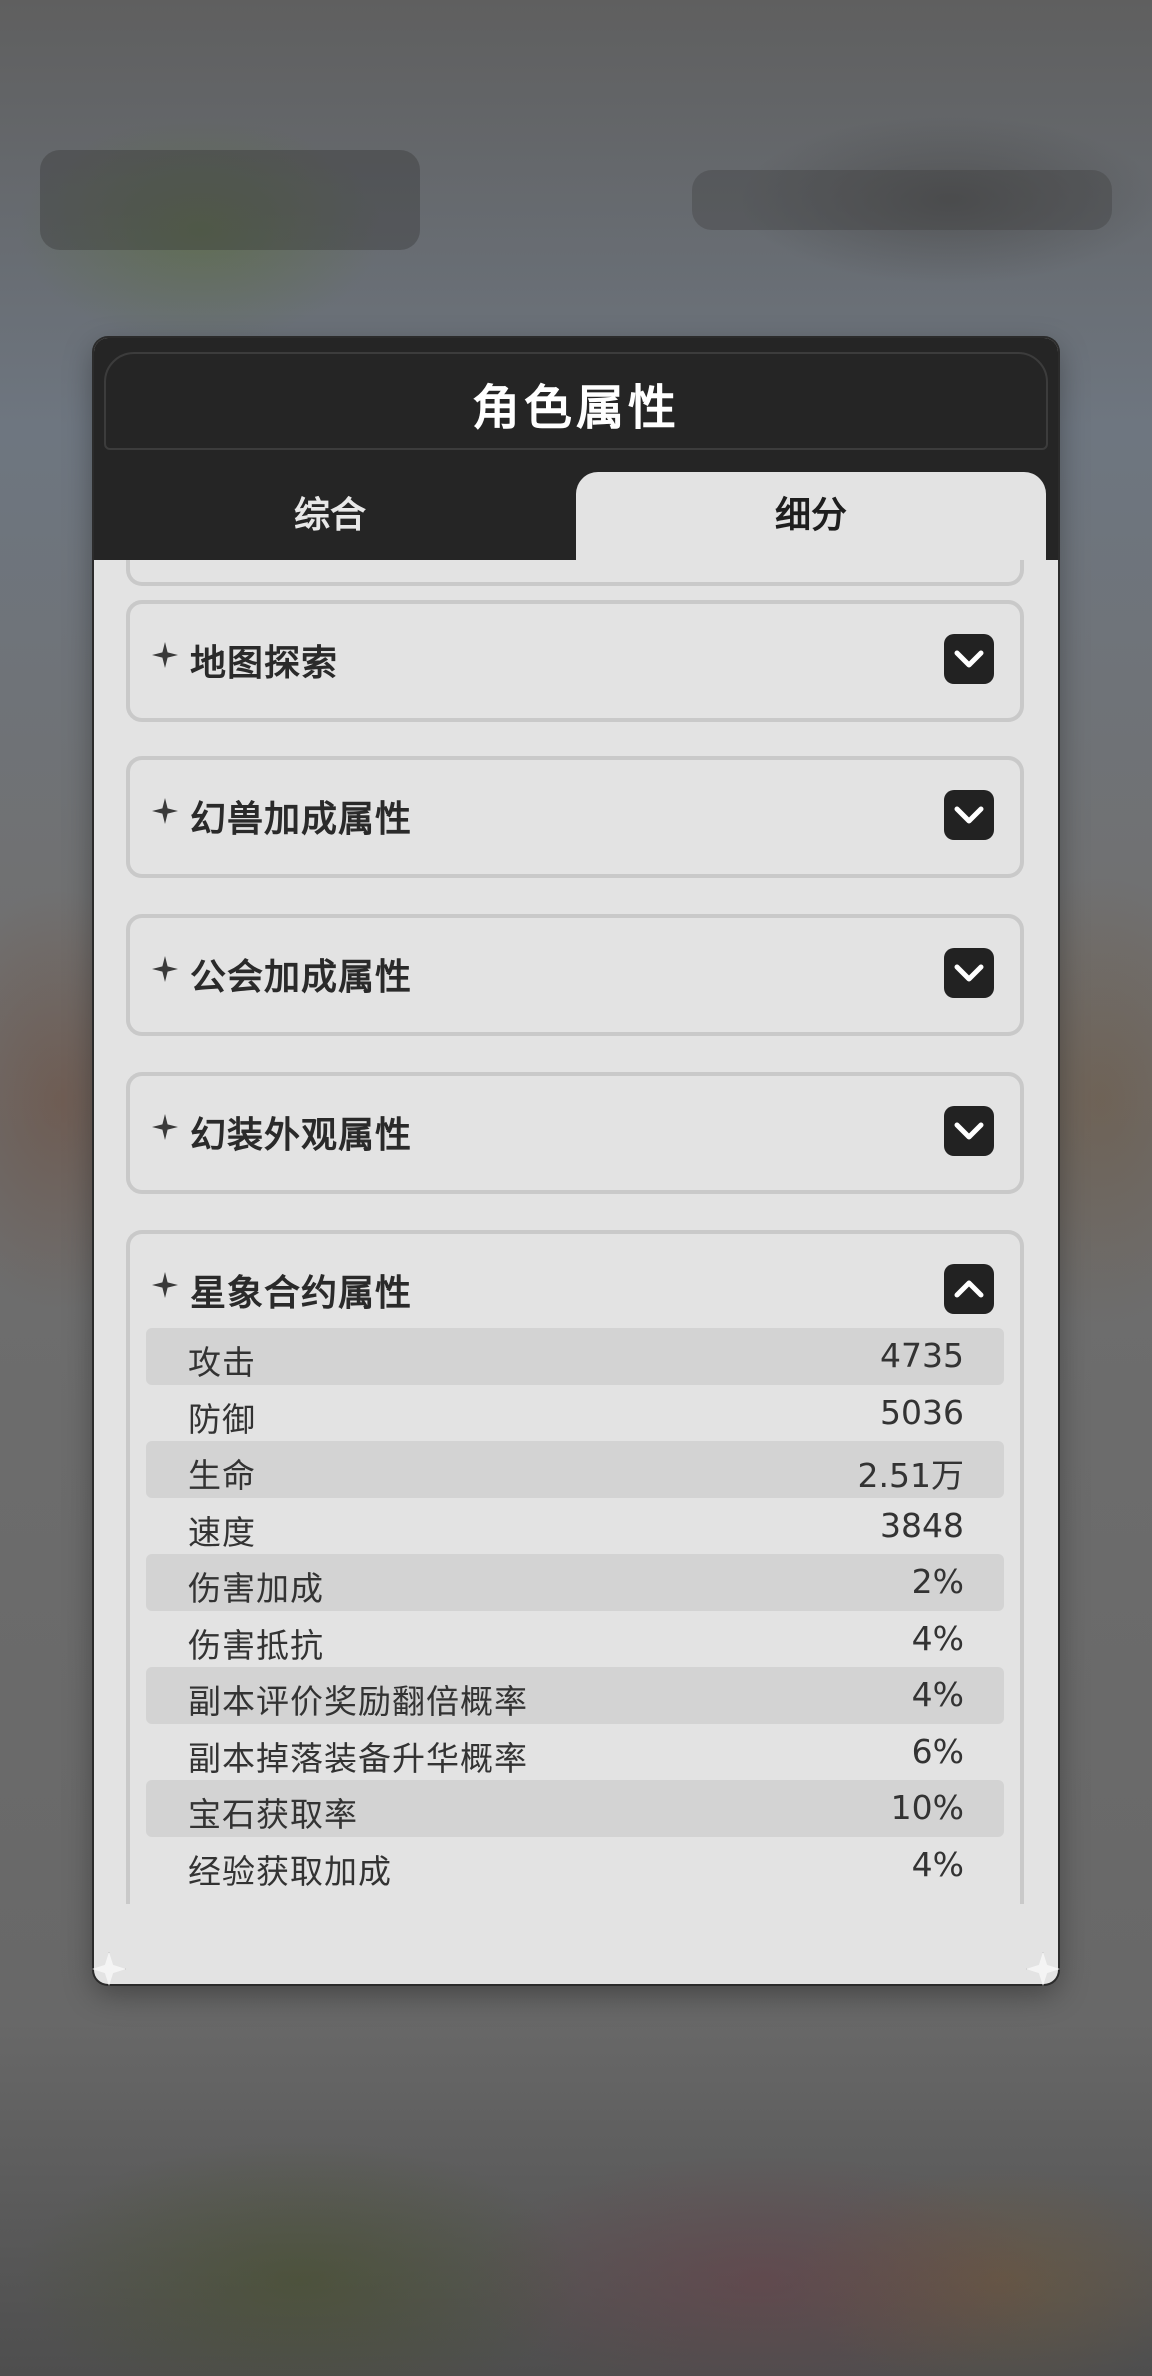 This screenshot has height=2376, width=1152. What do you see at coordinates (575, 1639) in the screenshot?
I see `stat-row: 伤害抵抗 4%` at bounding box center [575, 1639].